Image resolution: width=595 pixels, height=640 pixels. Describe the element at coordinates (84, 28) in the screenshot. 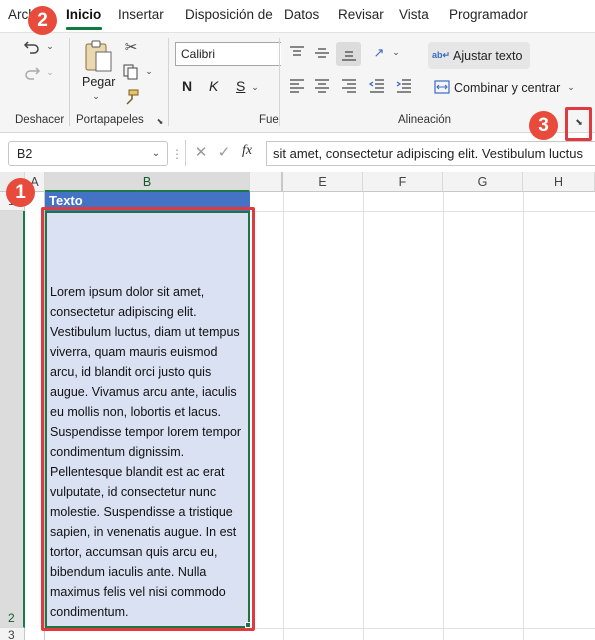

I see `active-tab-underline` at that location.